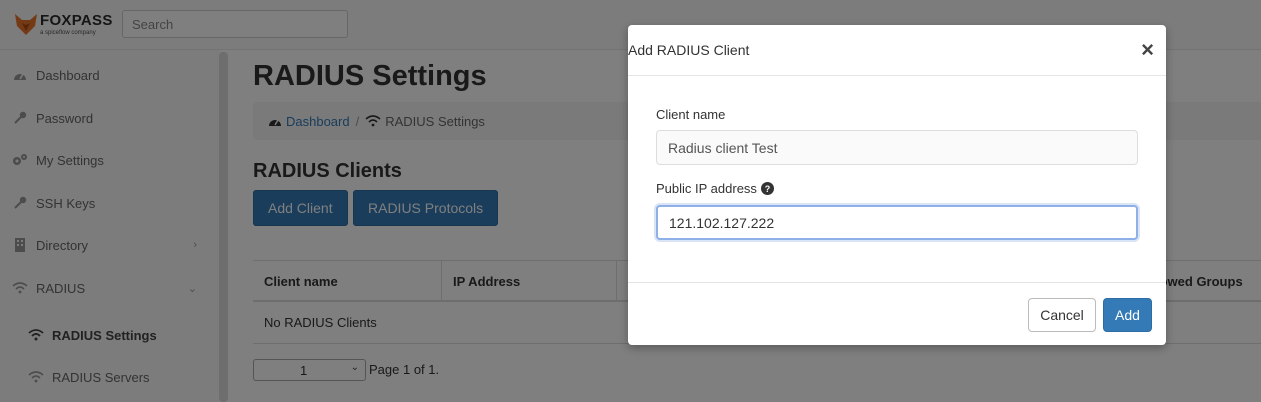 The image size is (1261, 402). I want to click on public-ip-label-text: Public IP address, so click(706, 188).